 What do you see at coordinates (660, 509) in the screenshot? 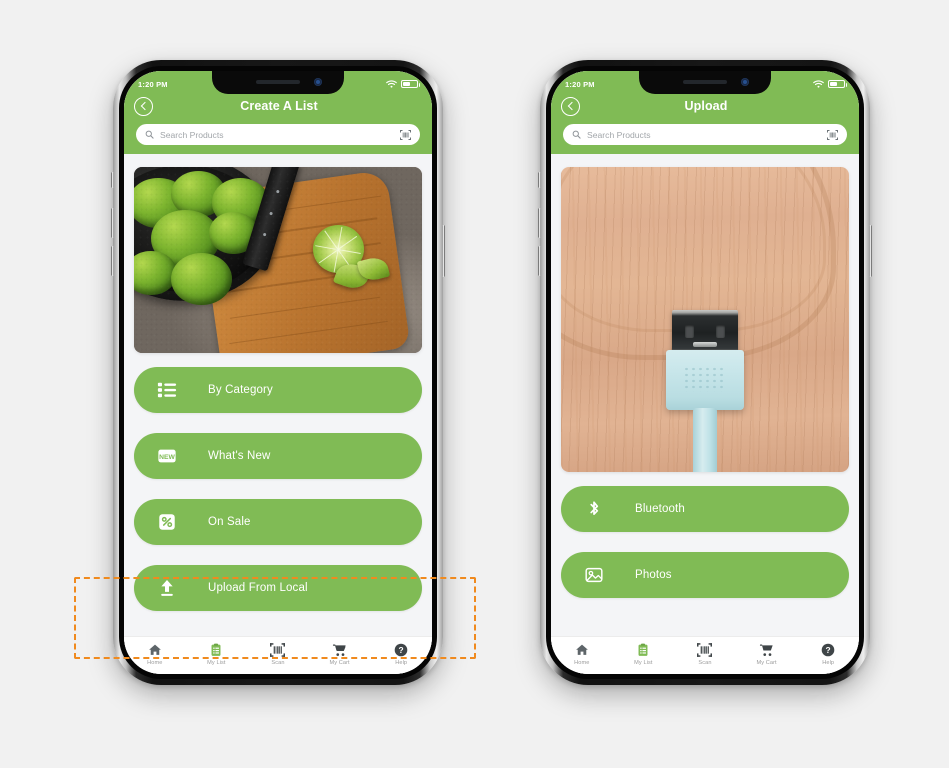
I see `bluetooth-label: Bluetooth` at bounding box center [660, 509].